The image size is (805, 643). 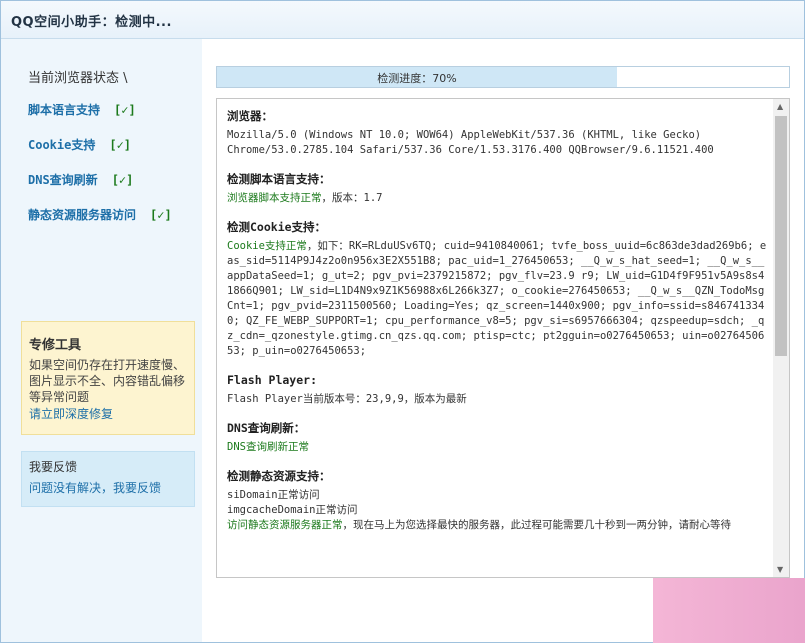 What do you see at coordinates (250, 116) in the screenshot?
I see `browser-heading: 浏览器：` at bounding box center [250, 116].